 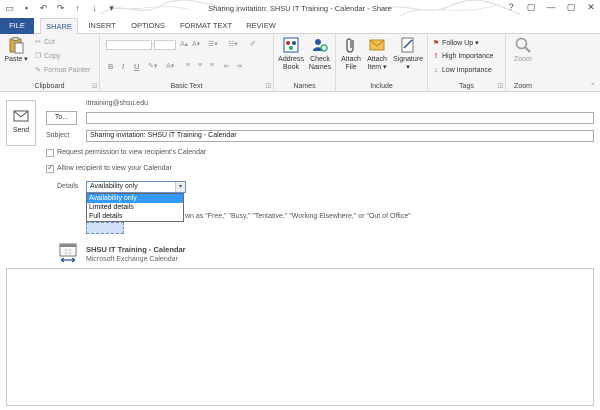 What do you see at coordinates (135, 216) in the screenshot?
I see `details-option-full: Full details` at bounding box center [135, 216].